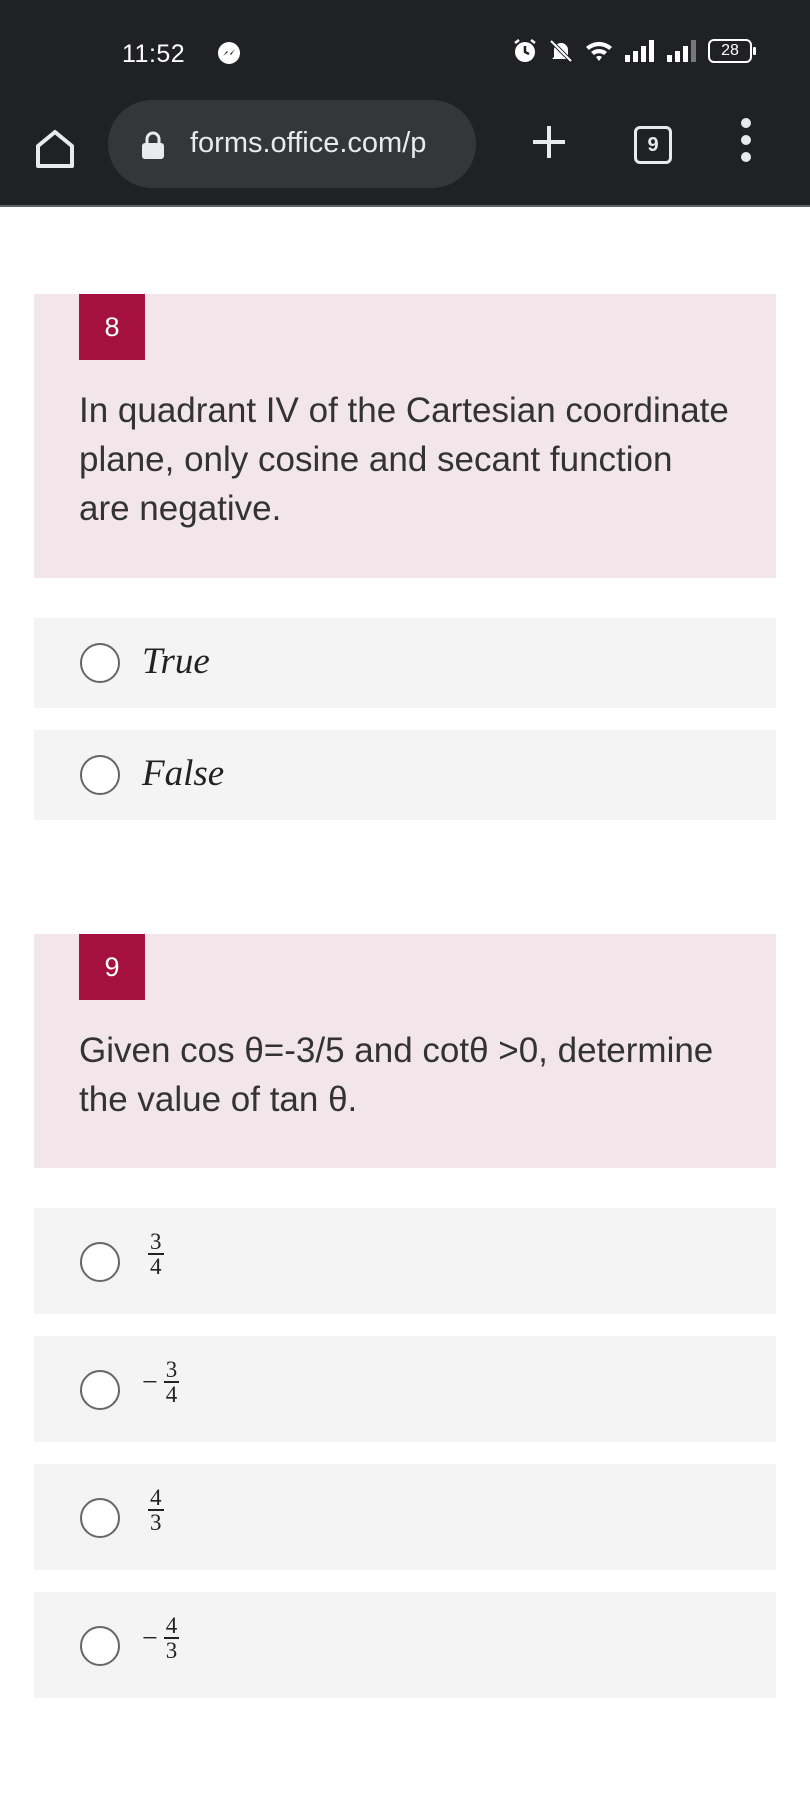 The image size is (810, 1800). What do you see at coordinates (229, 53) in the screenshot?
I see `messenger-icon` at bounding box center [229, 53].